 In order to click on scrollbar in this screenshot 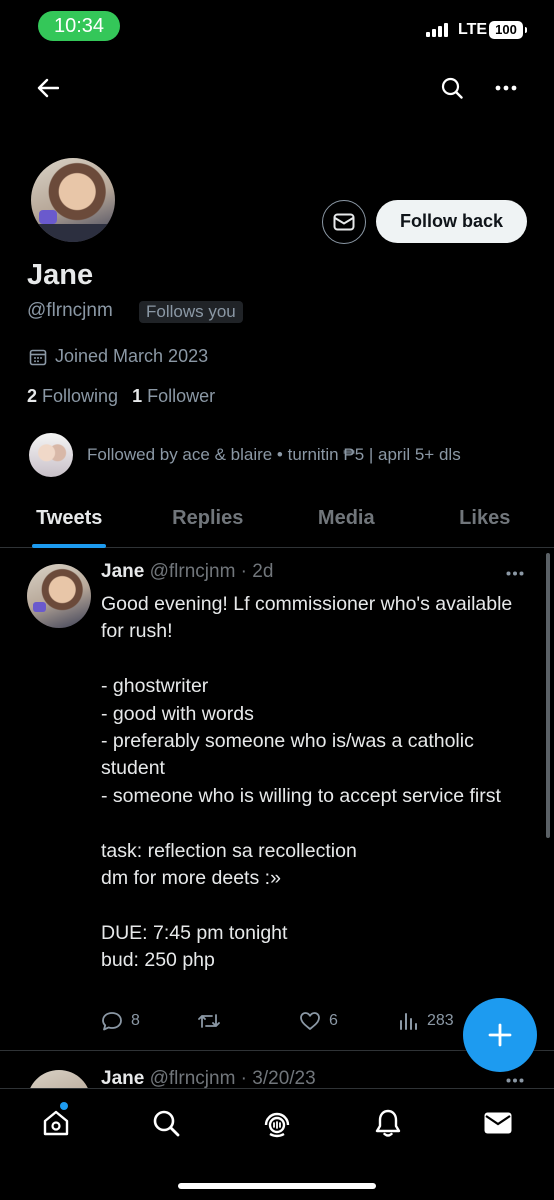, I will do `click(548, 695)`.